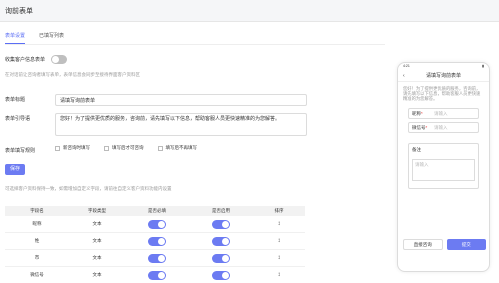  I want to click on preview-title: 请填写询前表单, so click(443, 76).